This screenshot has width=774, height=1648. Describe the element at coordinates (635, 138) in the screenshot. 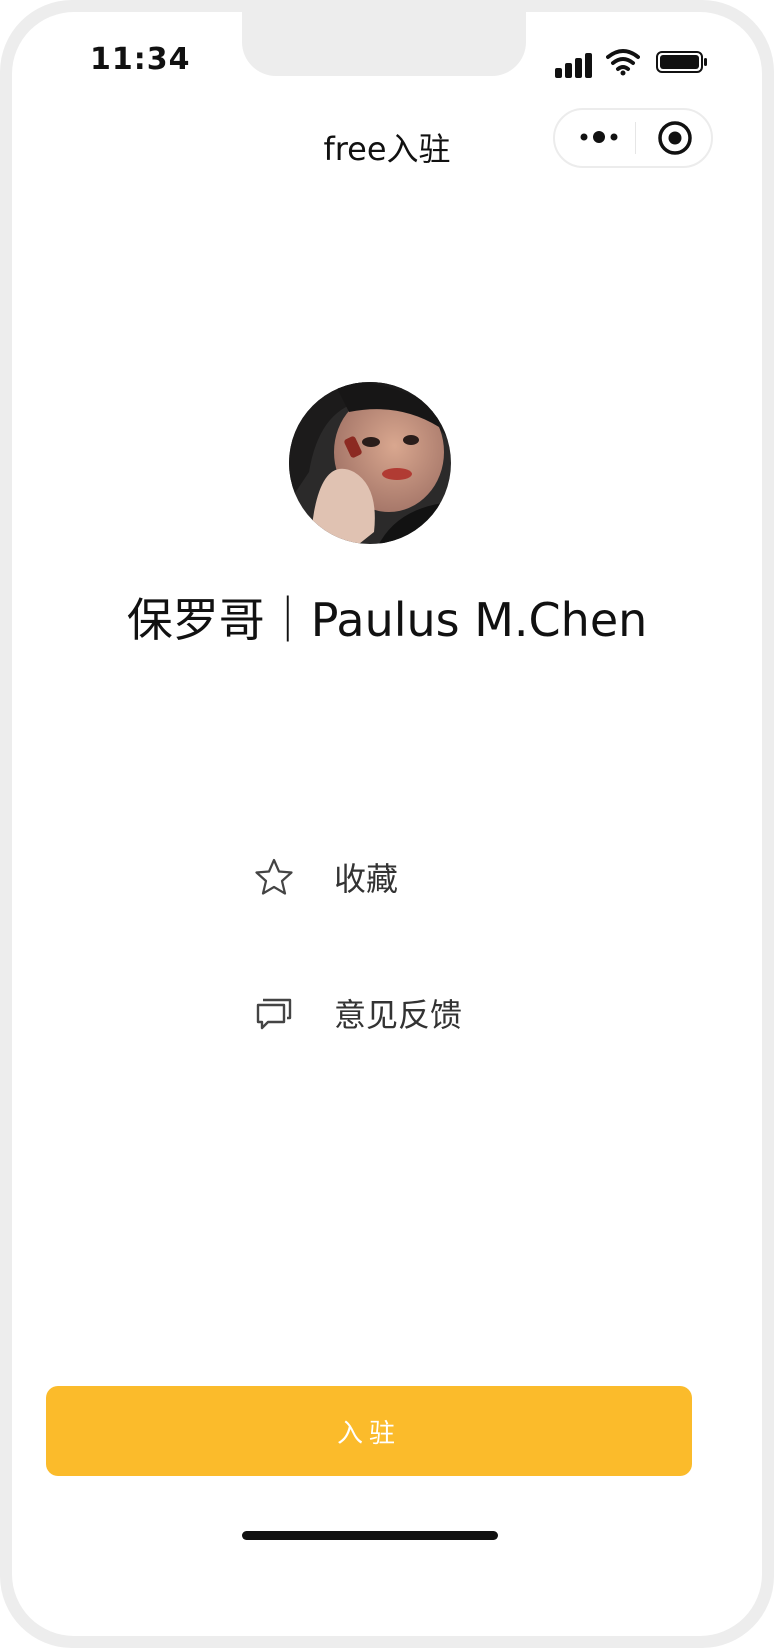

I see `capsule-divider` at that location.